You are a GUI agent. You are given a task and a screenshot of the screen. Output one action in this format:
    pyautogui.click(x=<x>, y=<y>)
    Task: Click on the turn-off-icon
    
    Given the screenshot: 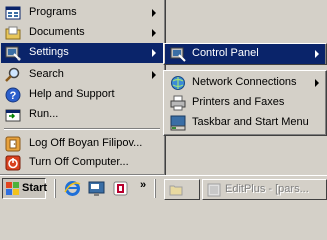 What is the action you would take?
    pyautogui.click(x=13, y=163)
    